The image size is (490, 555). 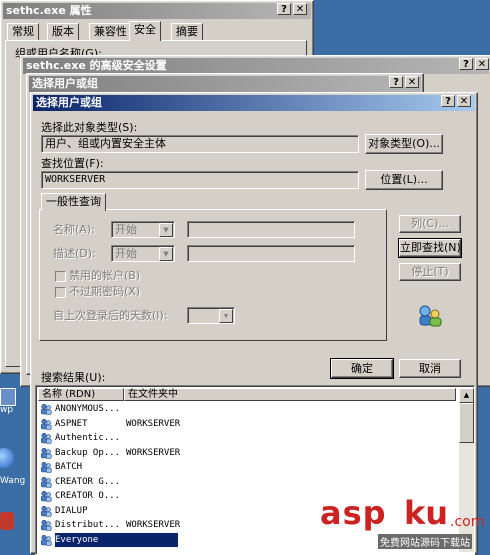 I want to click on desc-input, so click(x=271, y=253).